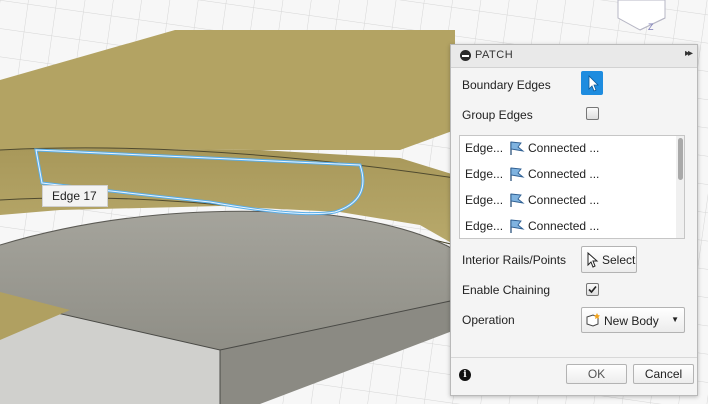 This screenshot has width=708, height=404. I want to click on interior-rails-label: Interior Rails/Points, so click(514, 260).